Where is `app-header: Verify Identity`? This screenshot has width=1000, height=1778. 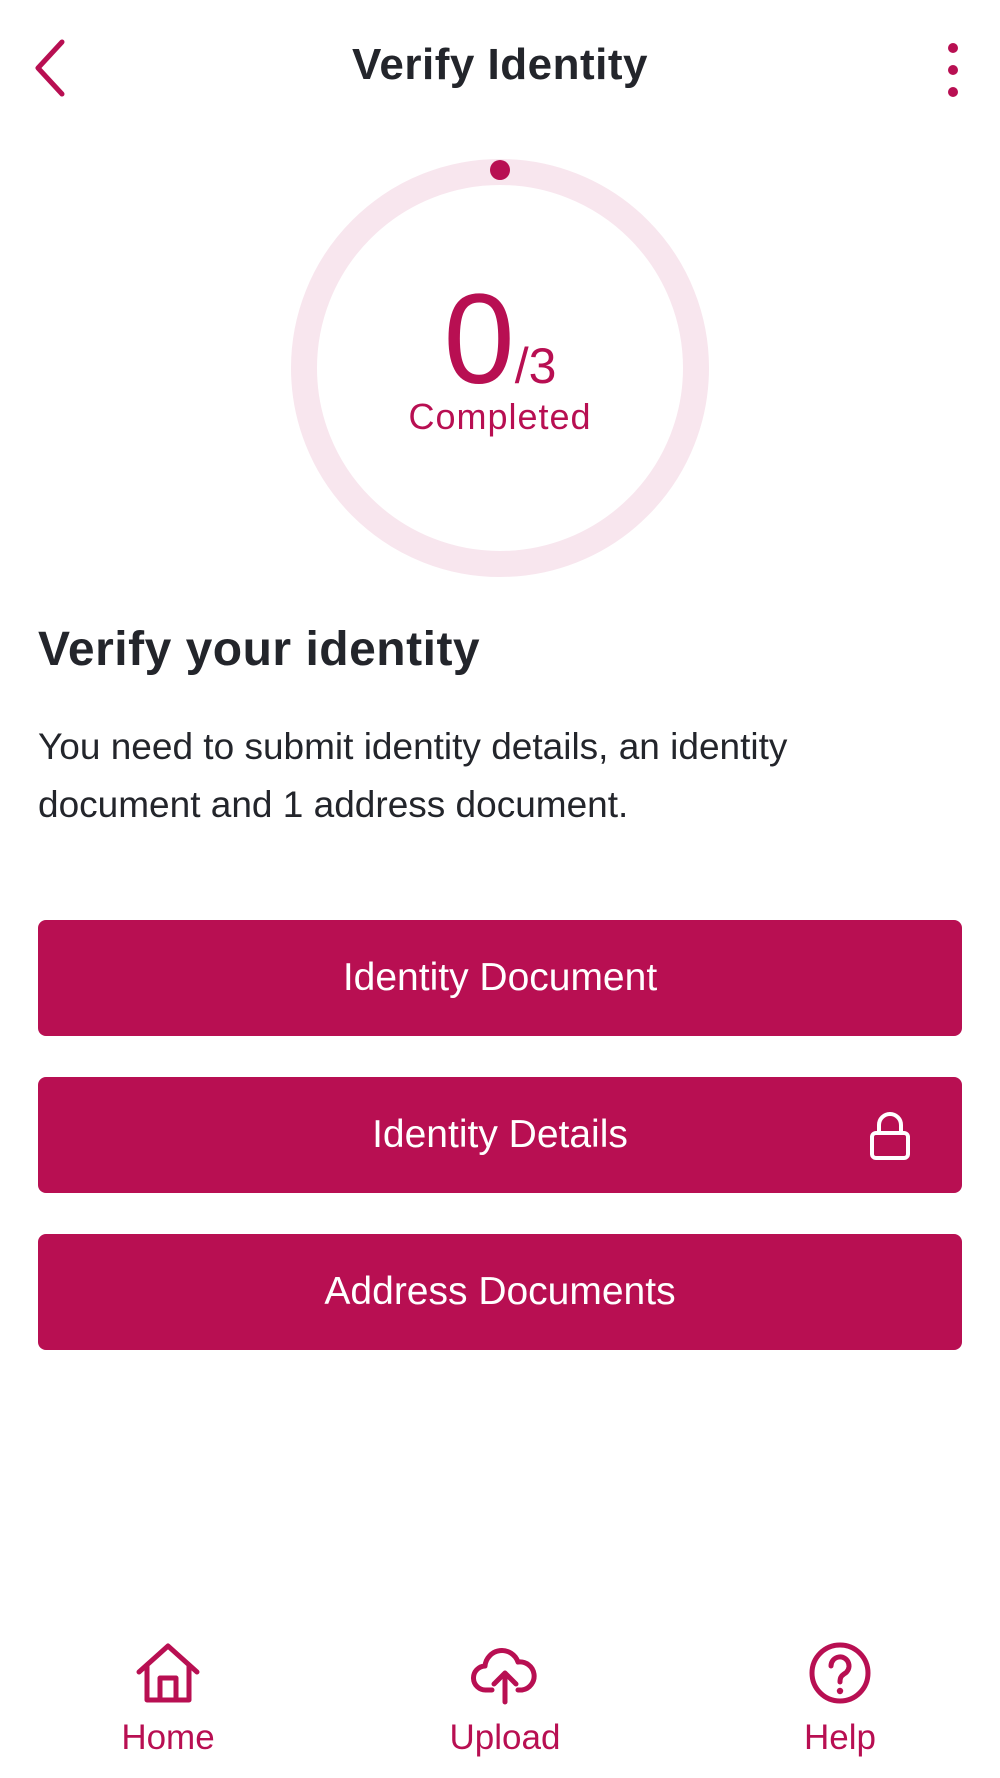
app-header: Verify Identity is located at coordinates (500, 70).